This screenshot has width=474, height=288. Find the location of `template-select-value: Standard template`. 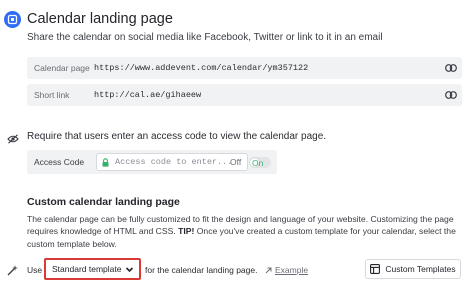

template-select-value: Standard template is located at coordinates (87, 269).